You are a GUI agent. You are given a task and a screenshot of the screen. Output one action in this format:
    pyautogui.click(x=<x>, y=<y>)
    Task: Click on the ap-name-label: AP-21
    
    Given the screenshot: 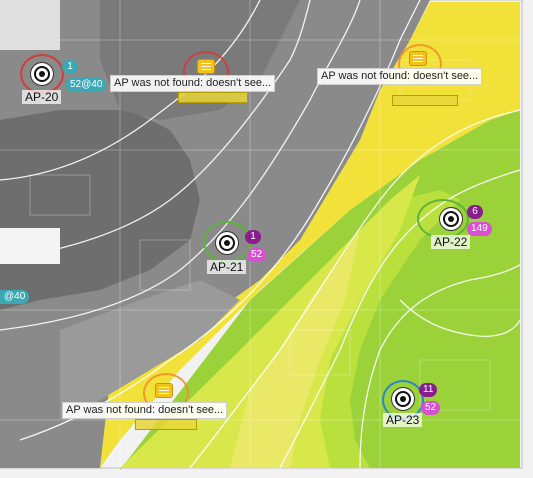 What is the action you would take?
    pyautogui.click(x=227, y=267)
    